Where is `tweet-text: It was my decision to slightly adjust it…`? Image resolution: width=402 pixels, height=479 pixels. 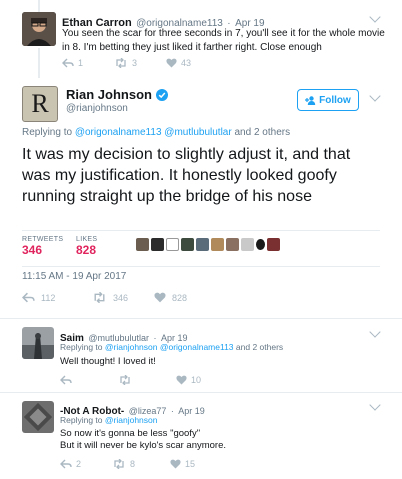
tweet-text: It was my decision to slightly adjust it… is located at coordinates (186, 175).